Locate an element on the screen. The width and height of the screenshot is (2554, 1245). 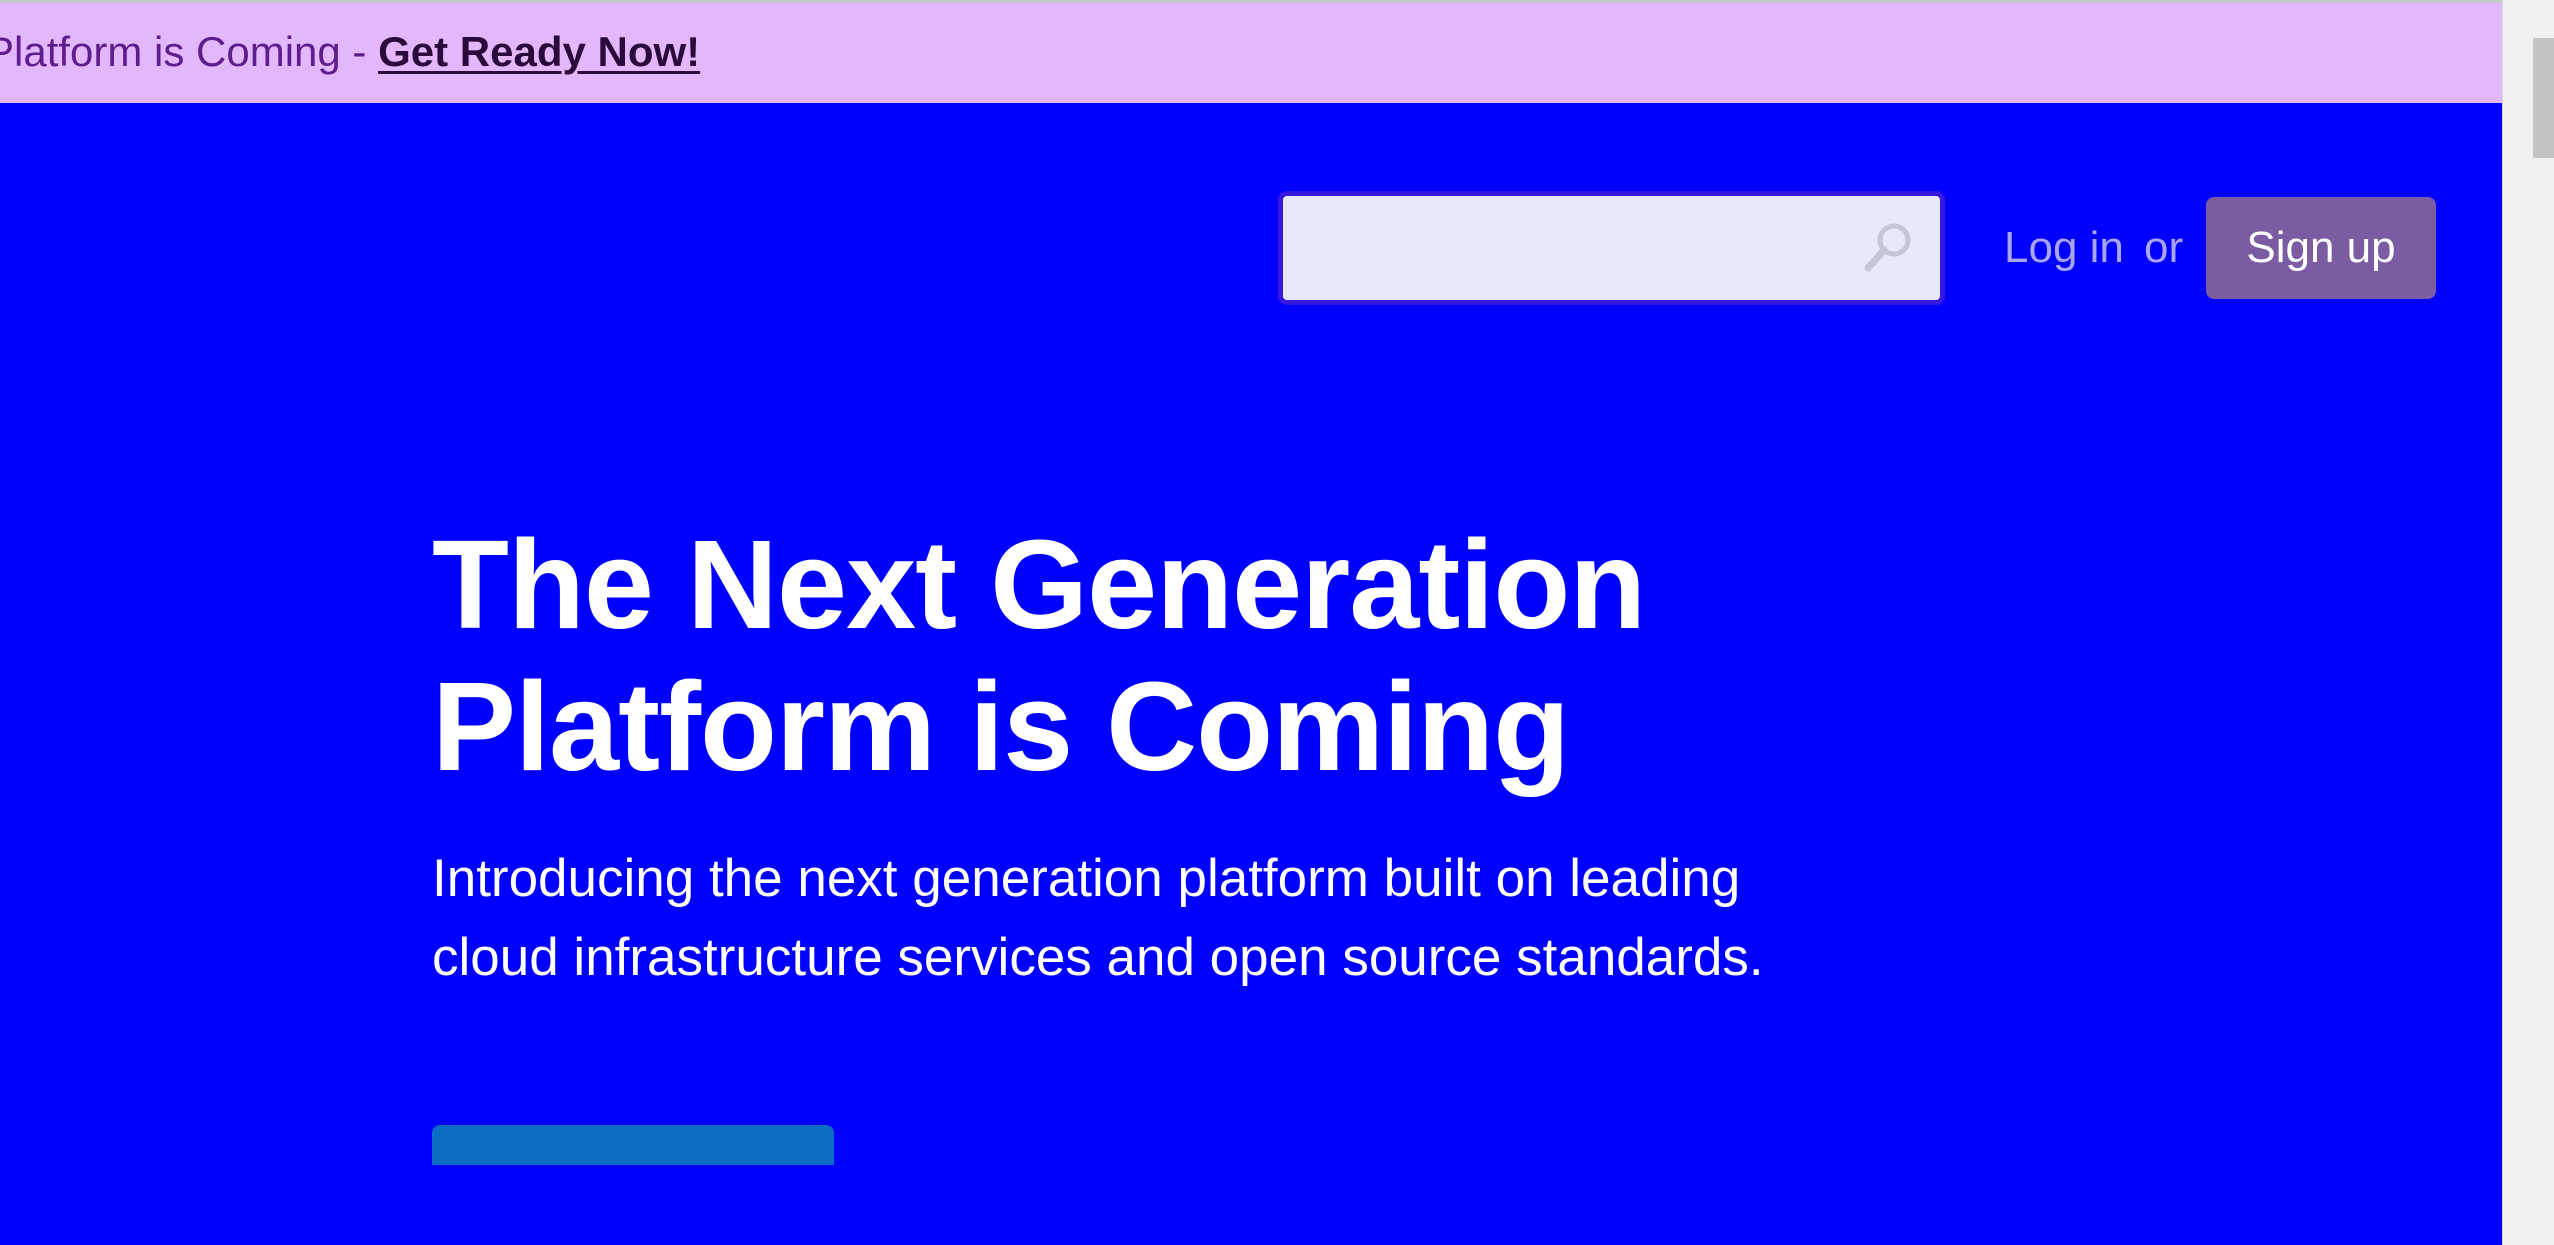
search-box is located at coordinates (1611, 248).